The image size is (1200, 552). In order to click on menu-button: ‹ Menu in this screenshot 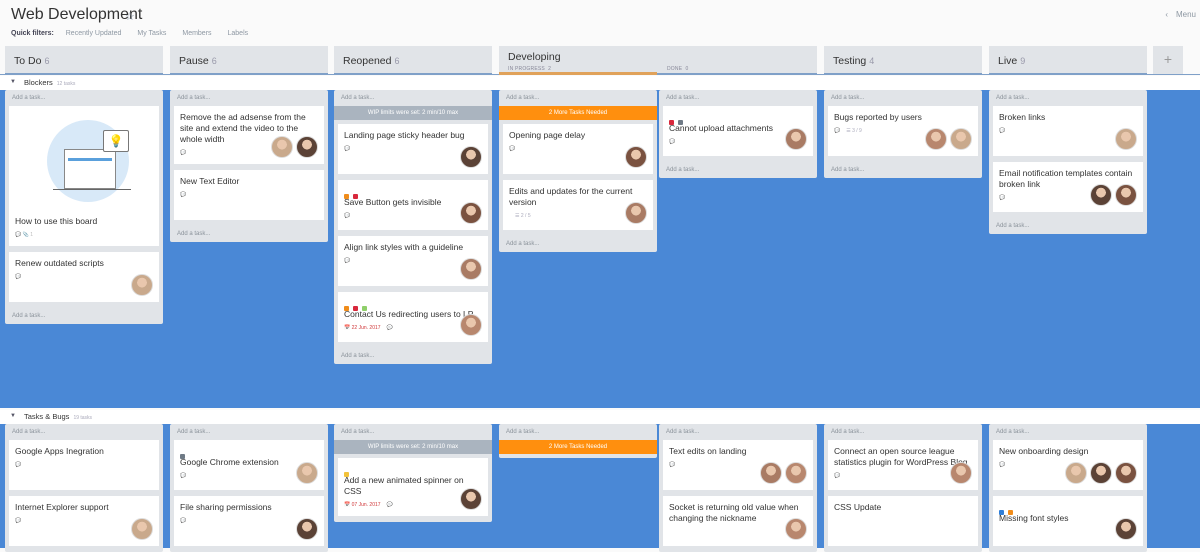, I will do `click(1180, 14)`.